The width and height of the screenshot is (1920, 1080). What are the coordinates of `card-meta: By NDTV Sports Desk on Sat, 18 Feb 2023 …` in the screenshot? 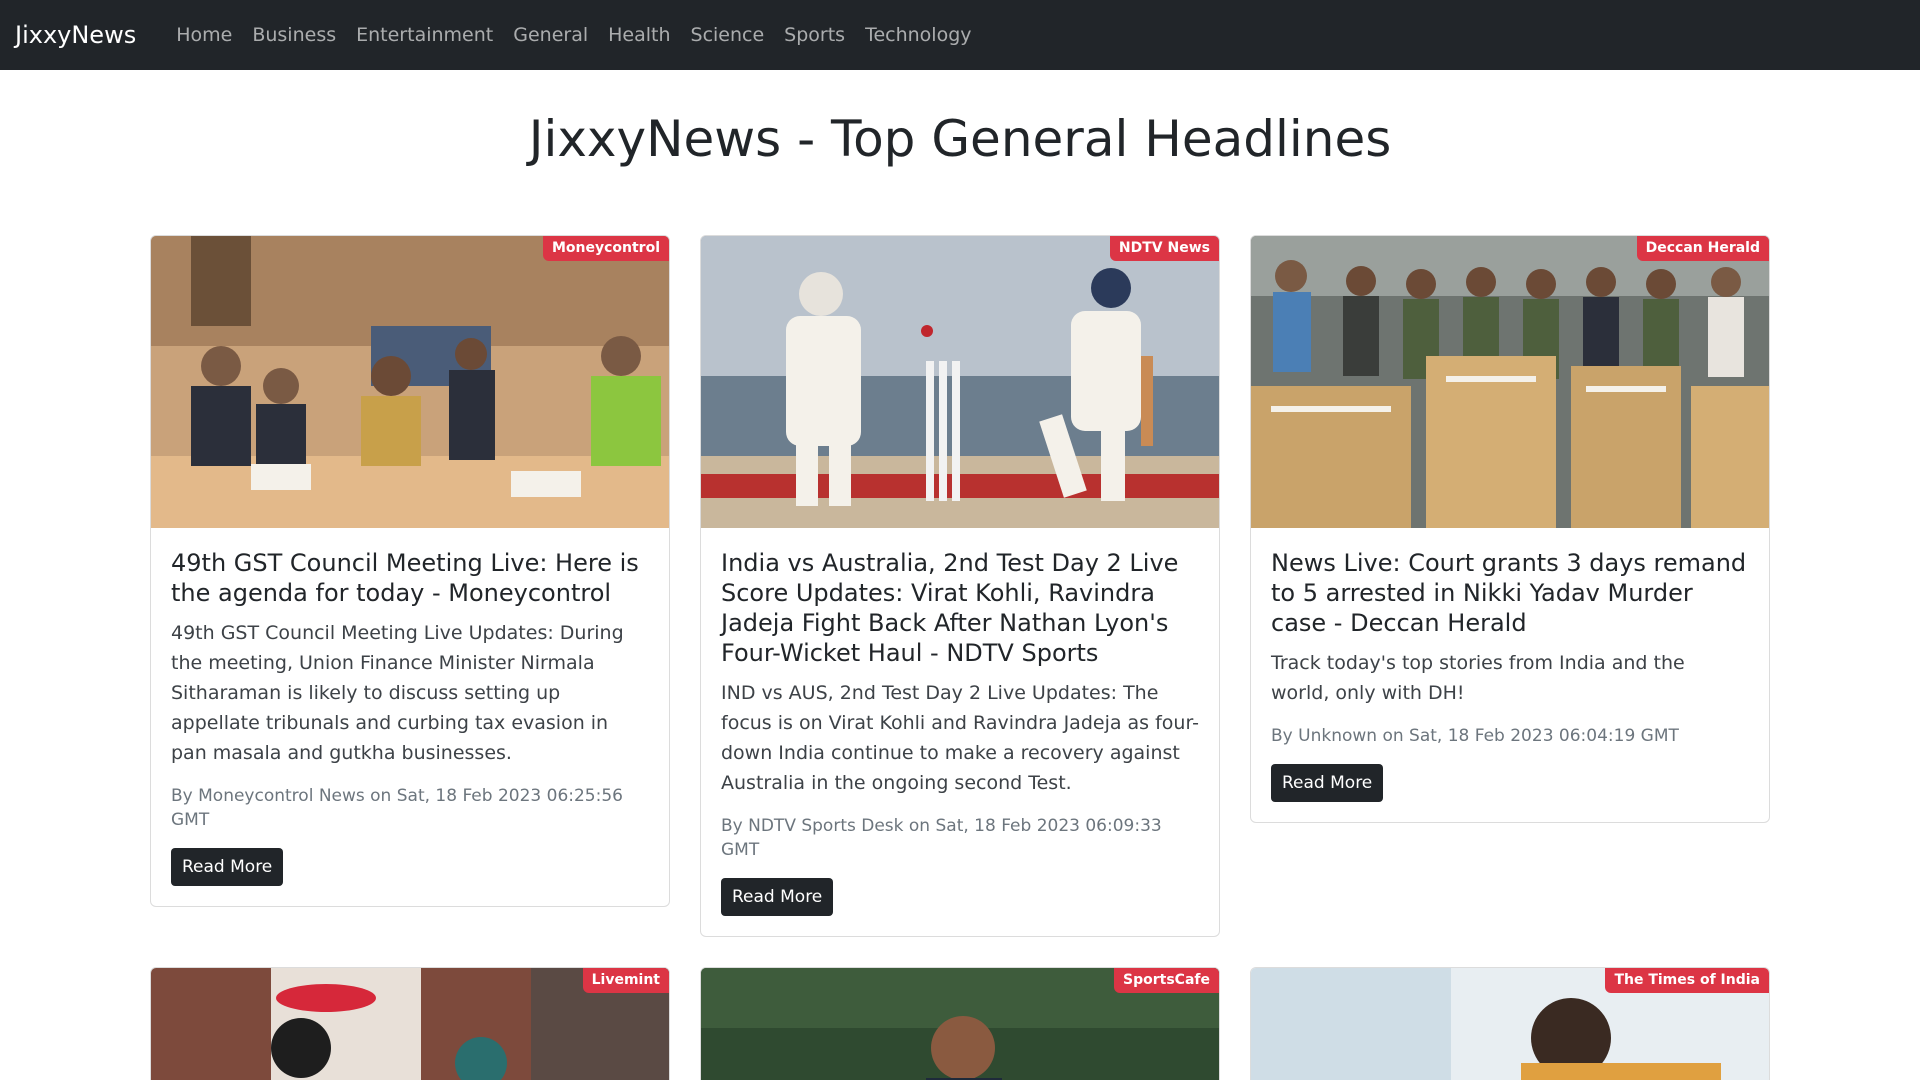 It's located at (941, 838).